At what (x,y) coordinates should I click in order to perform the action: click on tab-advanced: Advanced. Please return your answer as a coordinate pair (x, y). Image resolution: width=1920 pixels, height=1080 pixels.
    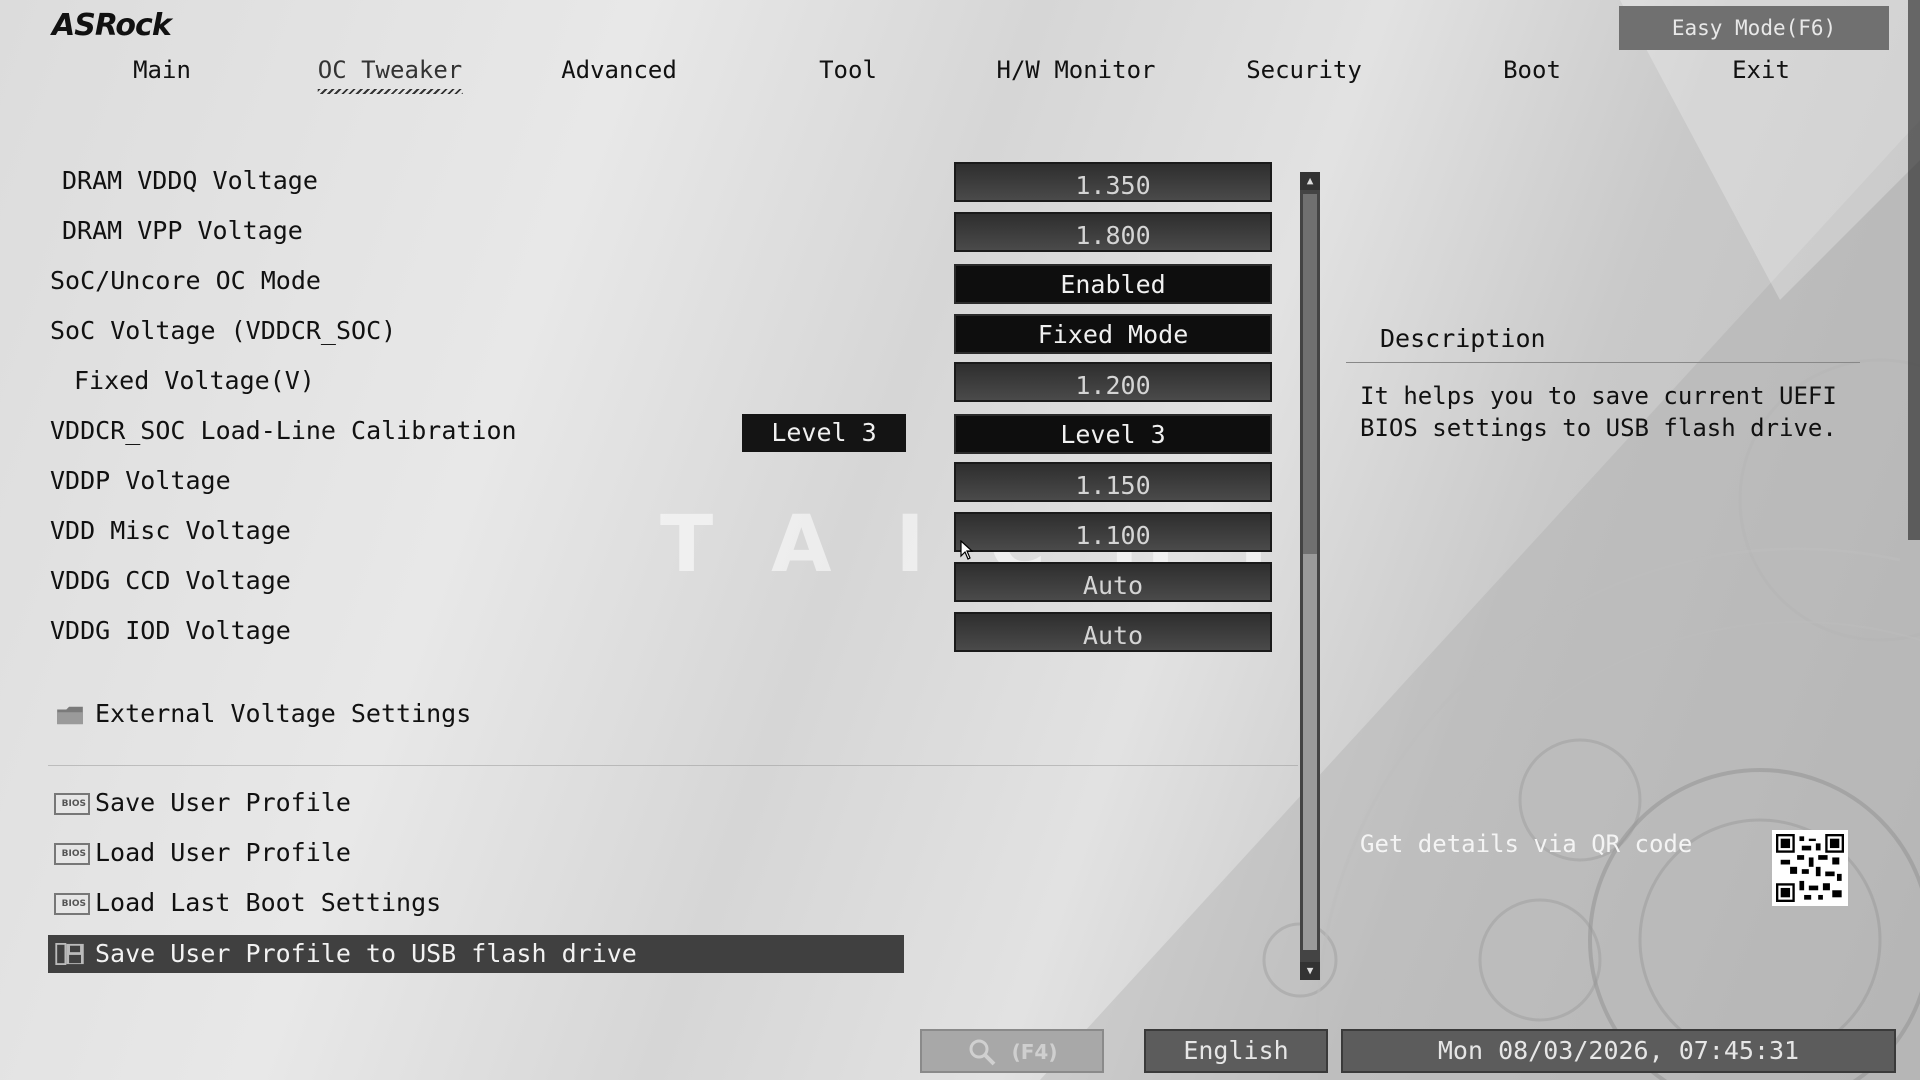
    Looking at the image, I should click on (619, 70).